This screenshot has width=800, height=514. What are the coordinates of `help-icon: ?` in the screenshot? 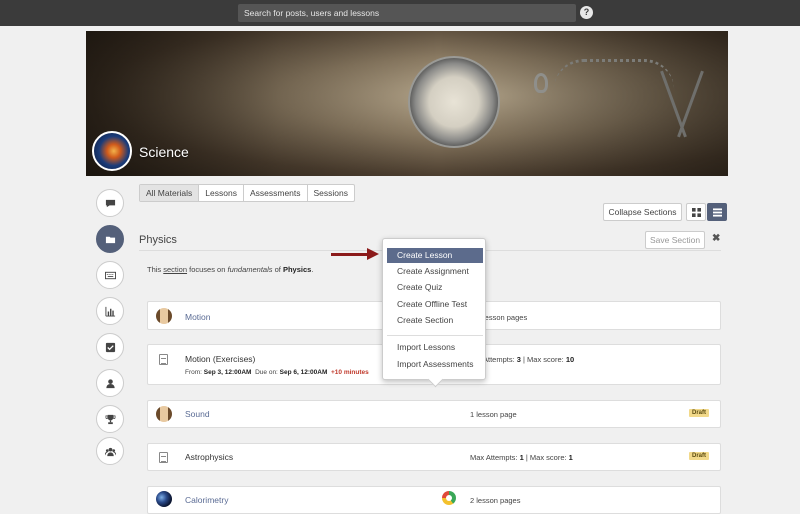 It's located at (586, 12).